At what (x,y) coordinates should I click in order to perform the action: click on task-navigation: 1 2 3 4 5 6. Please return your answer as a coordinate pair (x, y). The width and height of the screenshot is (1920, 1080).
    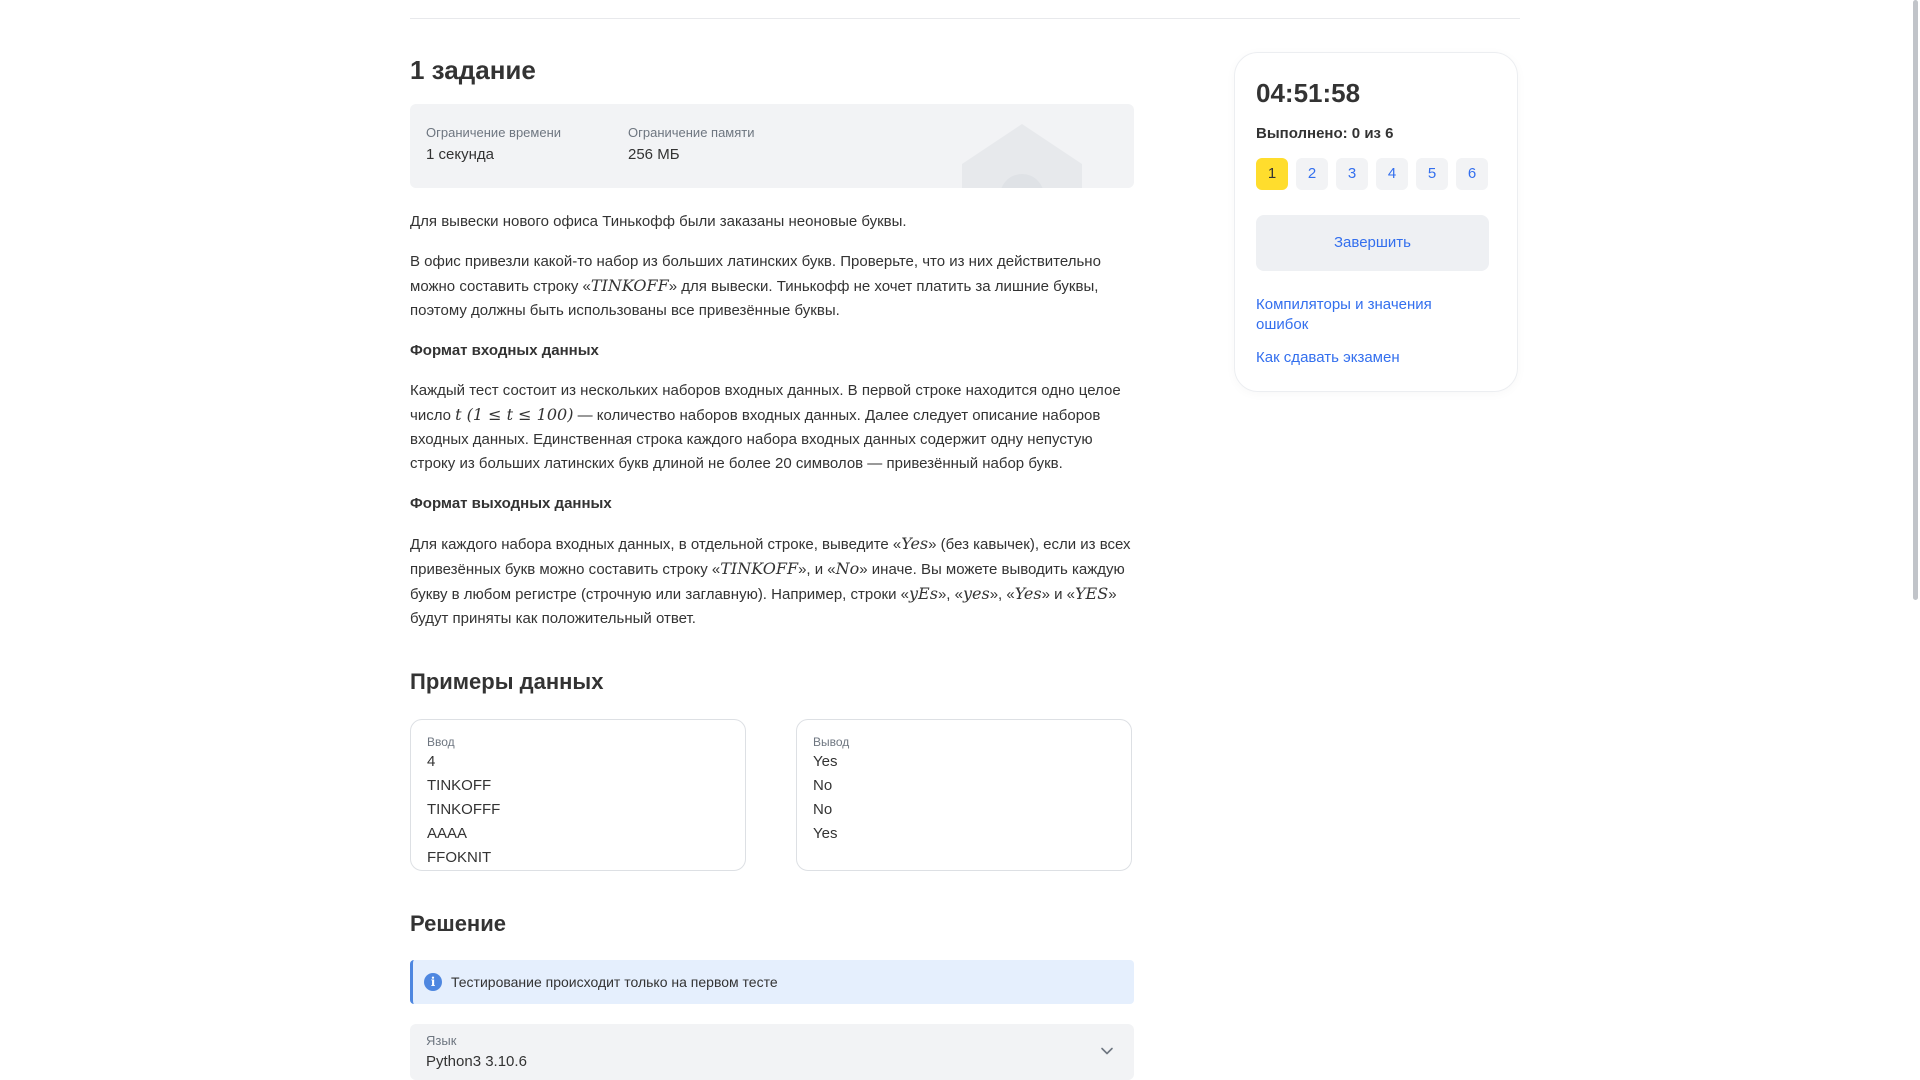
    Looking at the image, I should click on (1372, 174).